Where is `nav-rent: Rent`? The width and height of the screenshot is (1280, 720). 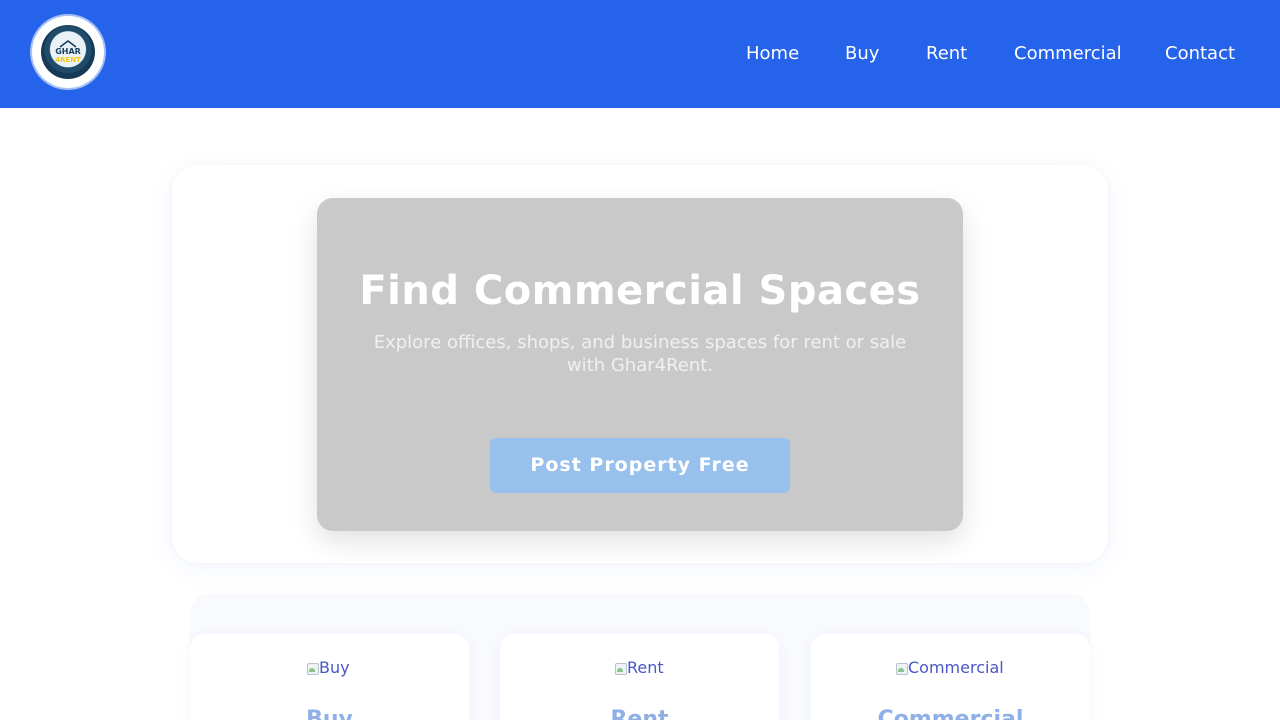 nav-rent: Rent is located at coordinates (946, 54).